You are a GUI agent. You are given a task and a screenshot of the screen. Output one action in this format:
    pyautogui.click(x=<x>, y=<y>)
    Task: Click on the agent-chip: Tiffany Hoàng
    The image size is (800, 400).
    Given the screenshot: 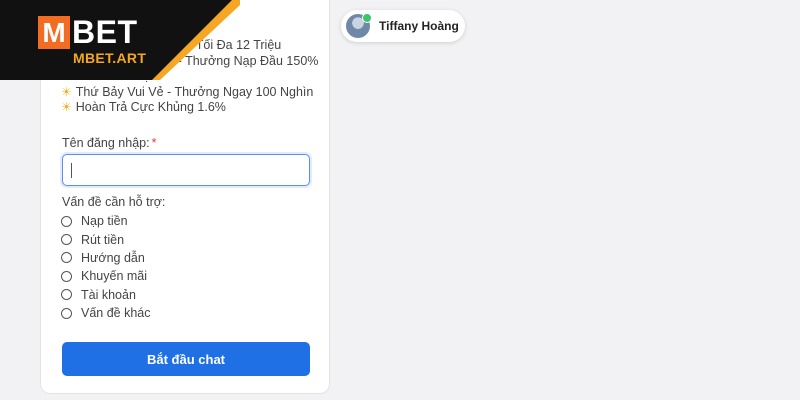 What is the action you would take?
    pyautogui.click(x=403, y=26)
    